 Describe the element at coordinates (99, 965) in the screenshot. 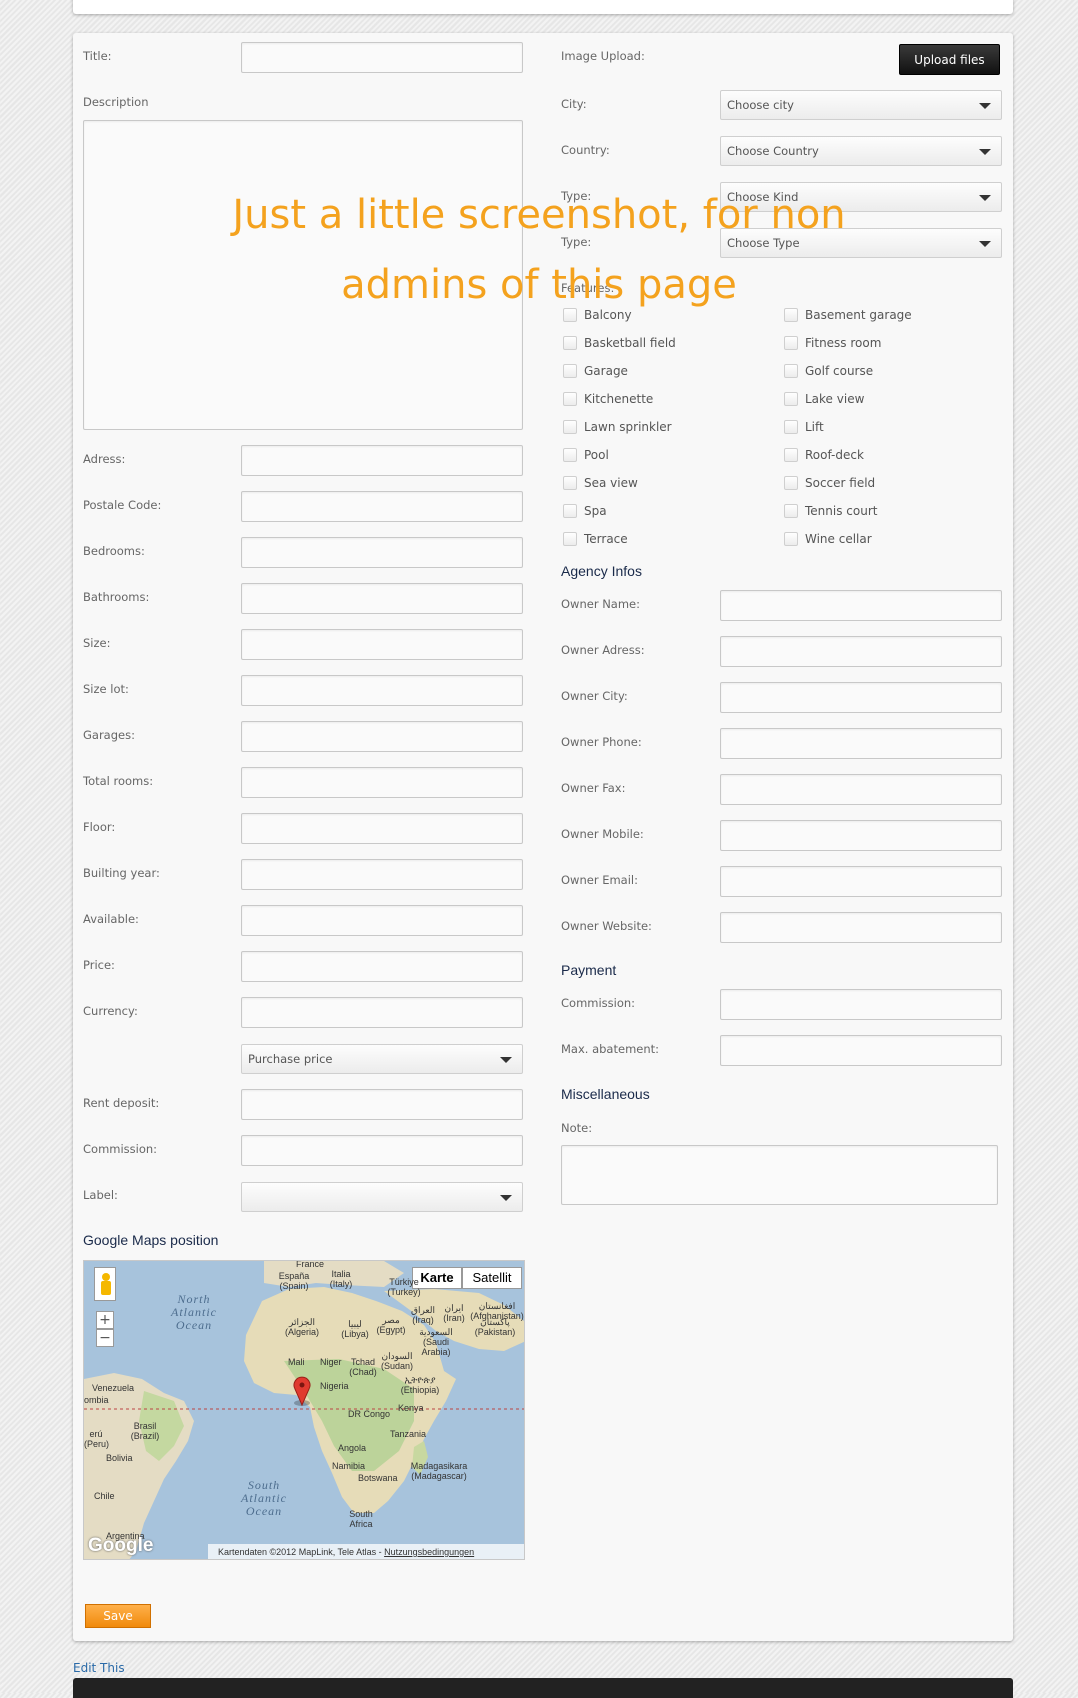

I see `price-label: Price:` at that location.